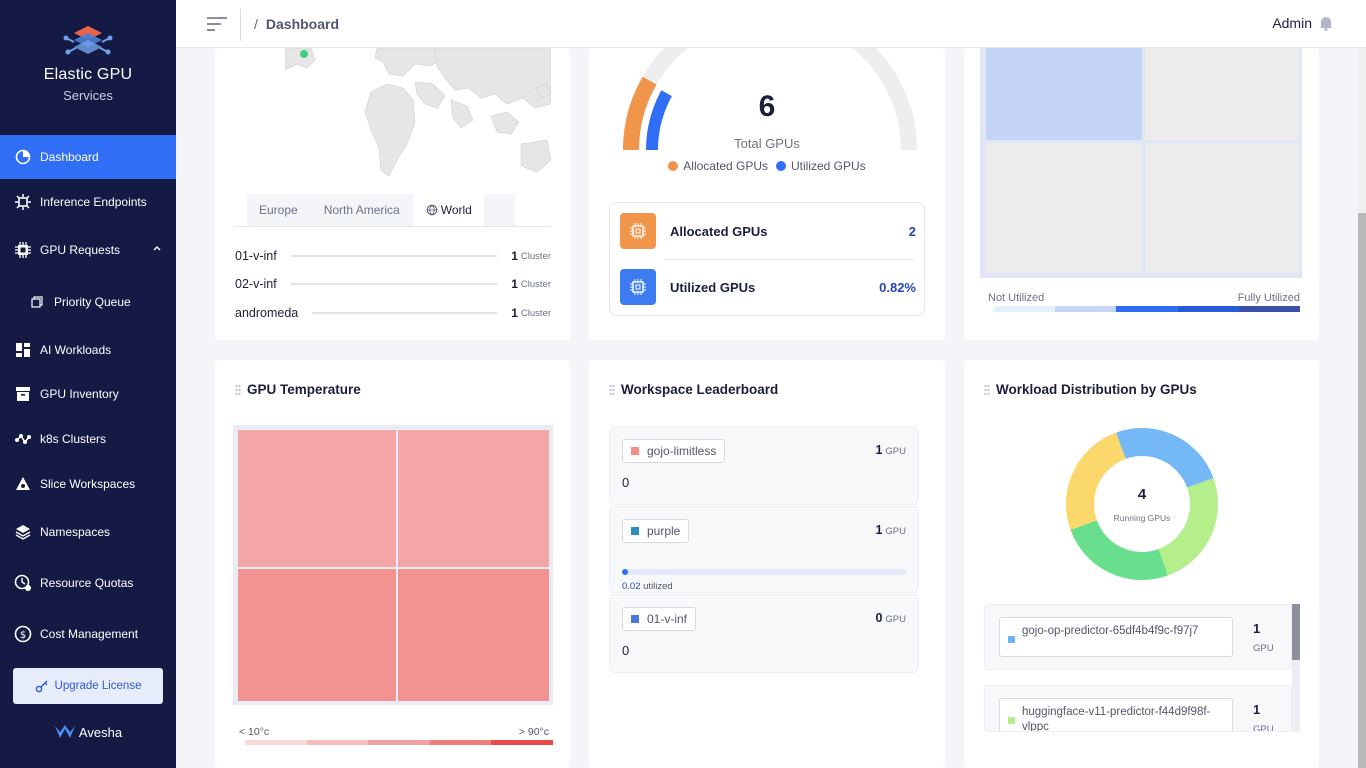  I want to click on upgrade-license-label: Upgrade License, so click(98, 686).